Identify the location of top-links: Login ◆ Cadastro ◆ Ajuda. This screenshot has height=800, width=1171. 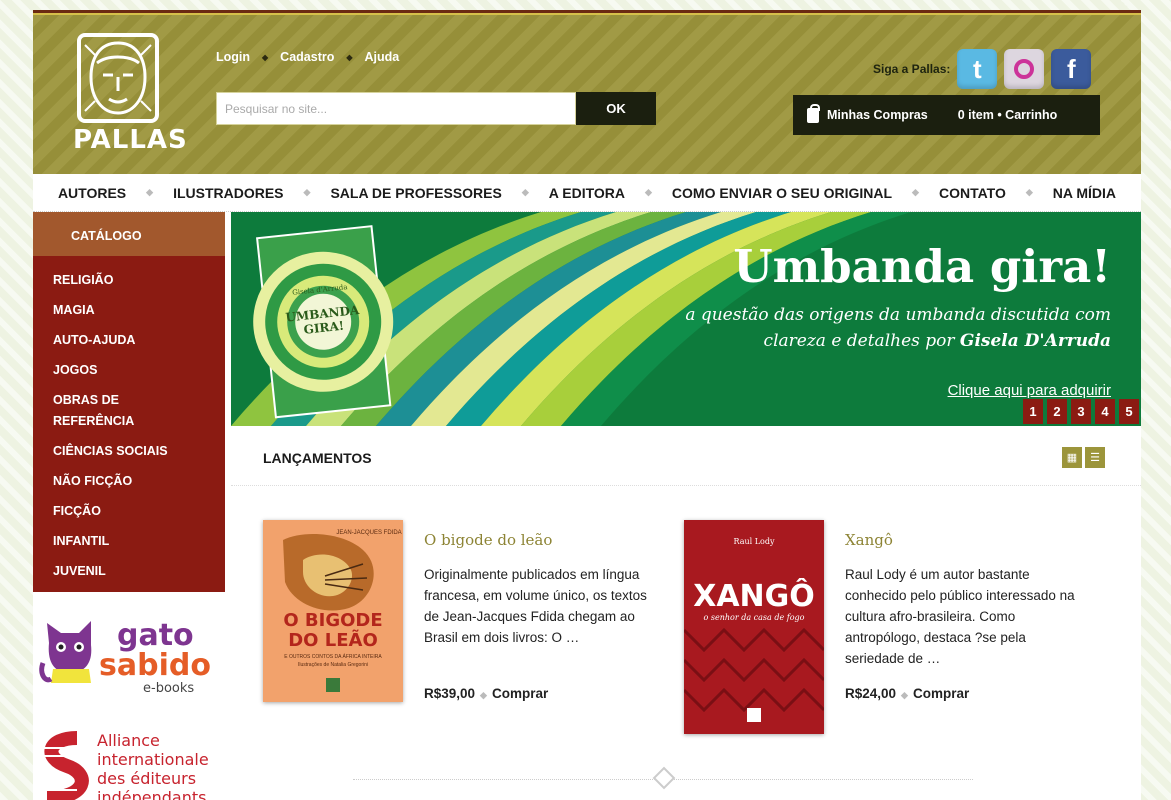
(307, 57).